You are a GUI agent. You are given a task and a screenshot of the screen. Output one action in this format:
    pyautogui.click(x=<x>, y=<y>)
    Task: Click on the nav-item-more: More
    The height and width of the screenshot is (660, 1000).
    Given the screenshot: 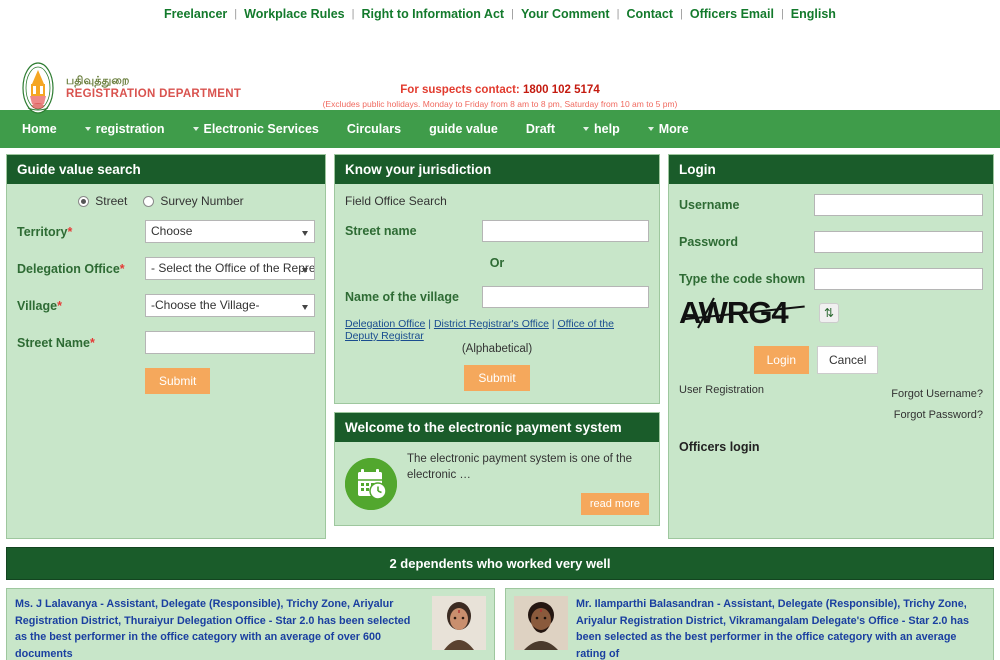 What is the action you would take?
    pyautogui.click(x=668, y=129)
    